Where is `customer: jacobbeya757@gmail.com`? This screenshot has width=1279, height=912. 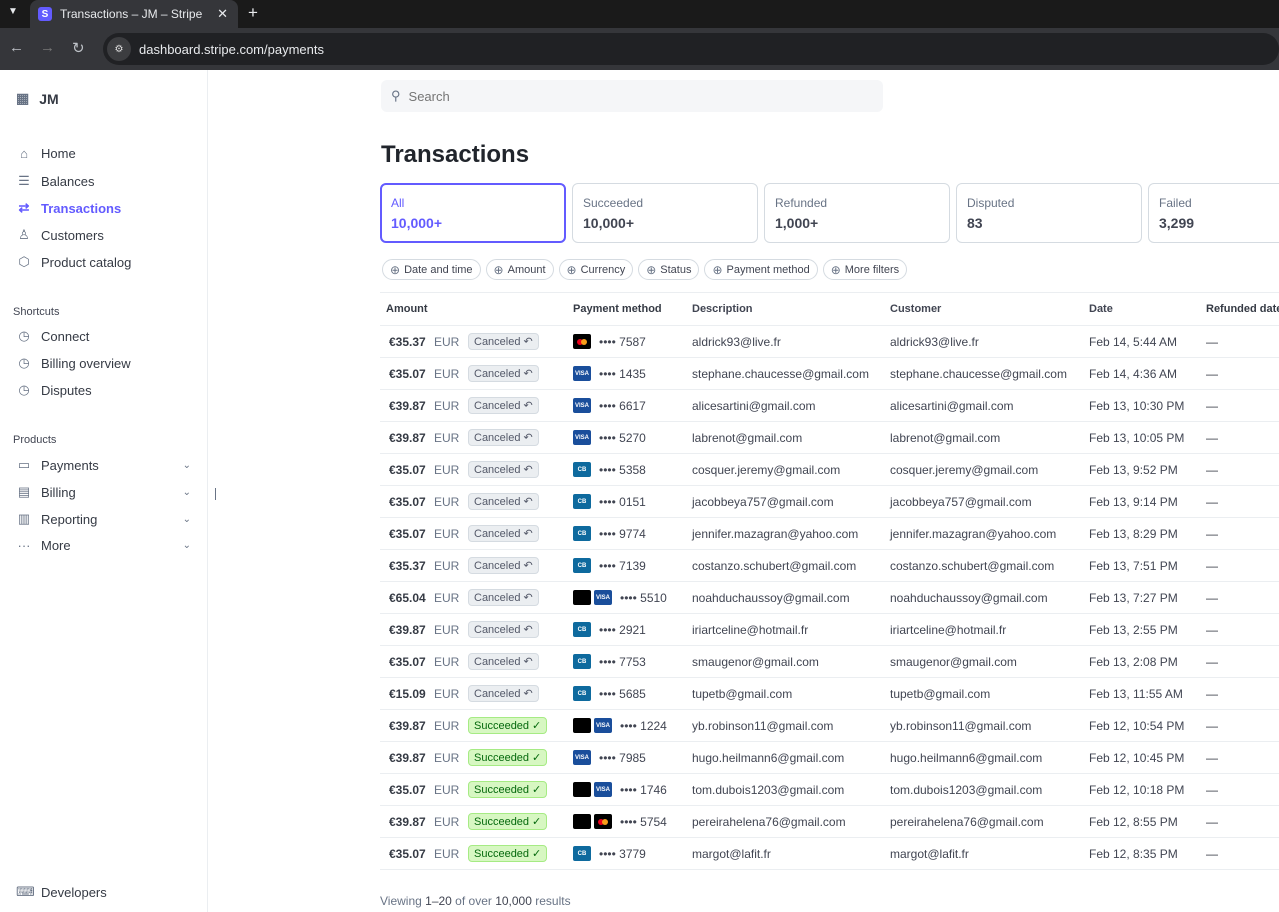
customer: jacobbeya757@gmail.com is located at coordinates (989, 502).